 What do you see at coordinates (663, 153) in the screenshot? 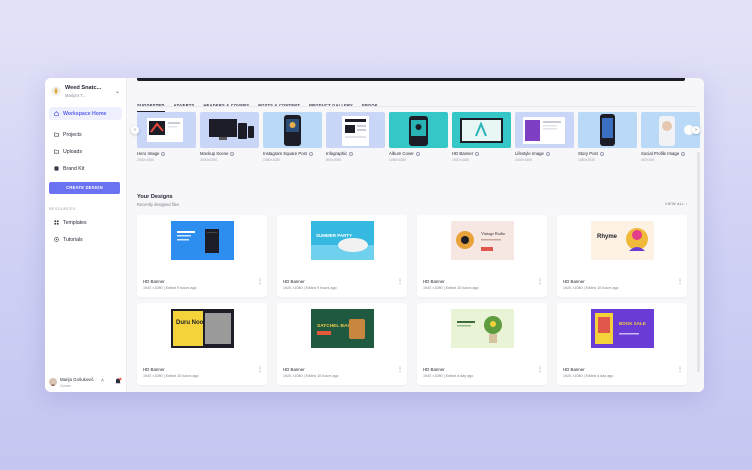
I see `template-name: Social Profile Image` at bounding box center [663, 153].